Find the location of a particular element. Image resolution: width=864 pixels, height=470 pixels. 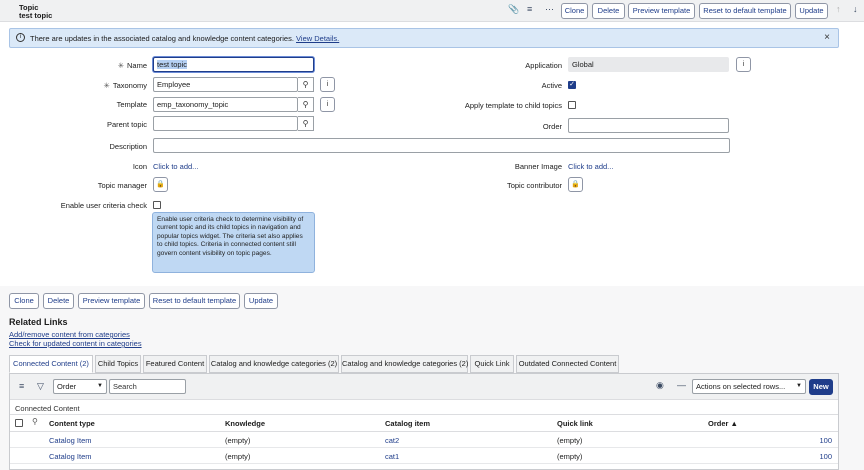

col-knowledge: Knowledge is located at coordinates (245, 423).